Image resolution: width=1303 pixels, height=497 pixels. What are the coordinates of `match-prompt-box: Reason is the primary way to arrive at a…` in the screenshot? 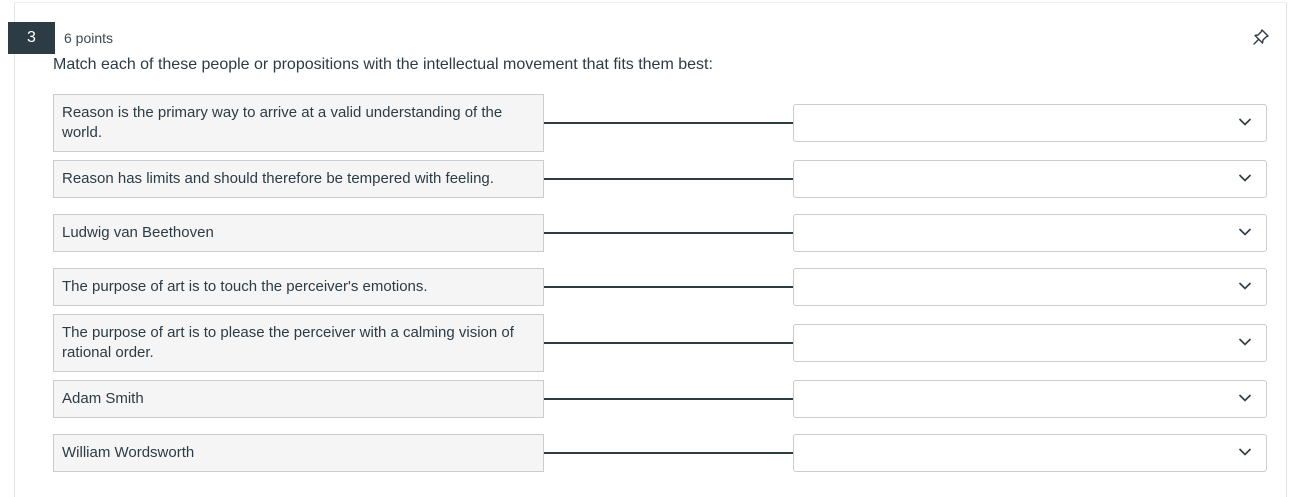 It's located at (298, 123).